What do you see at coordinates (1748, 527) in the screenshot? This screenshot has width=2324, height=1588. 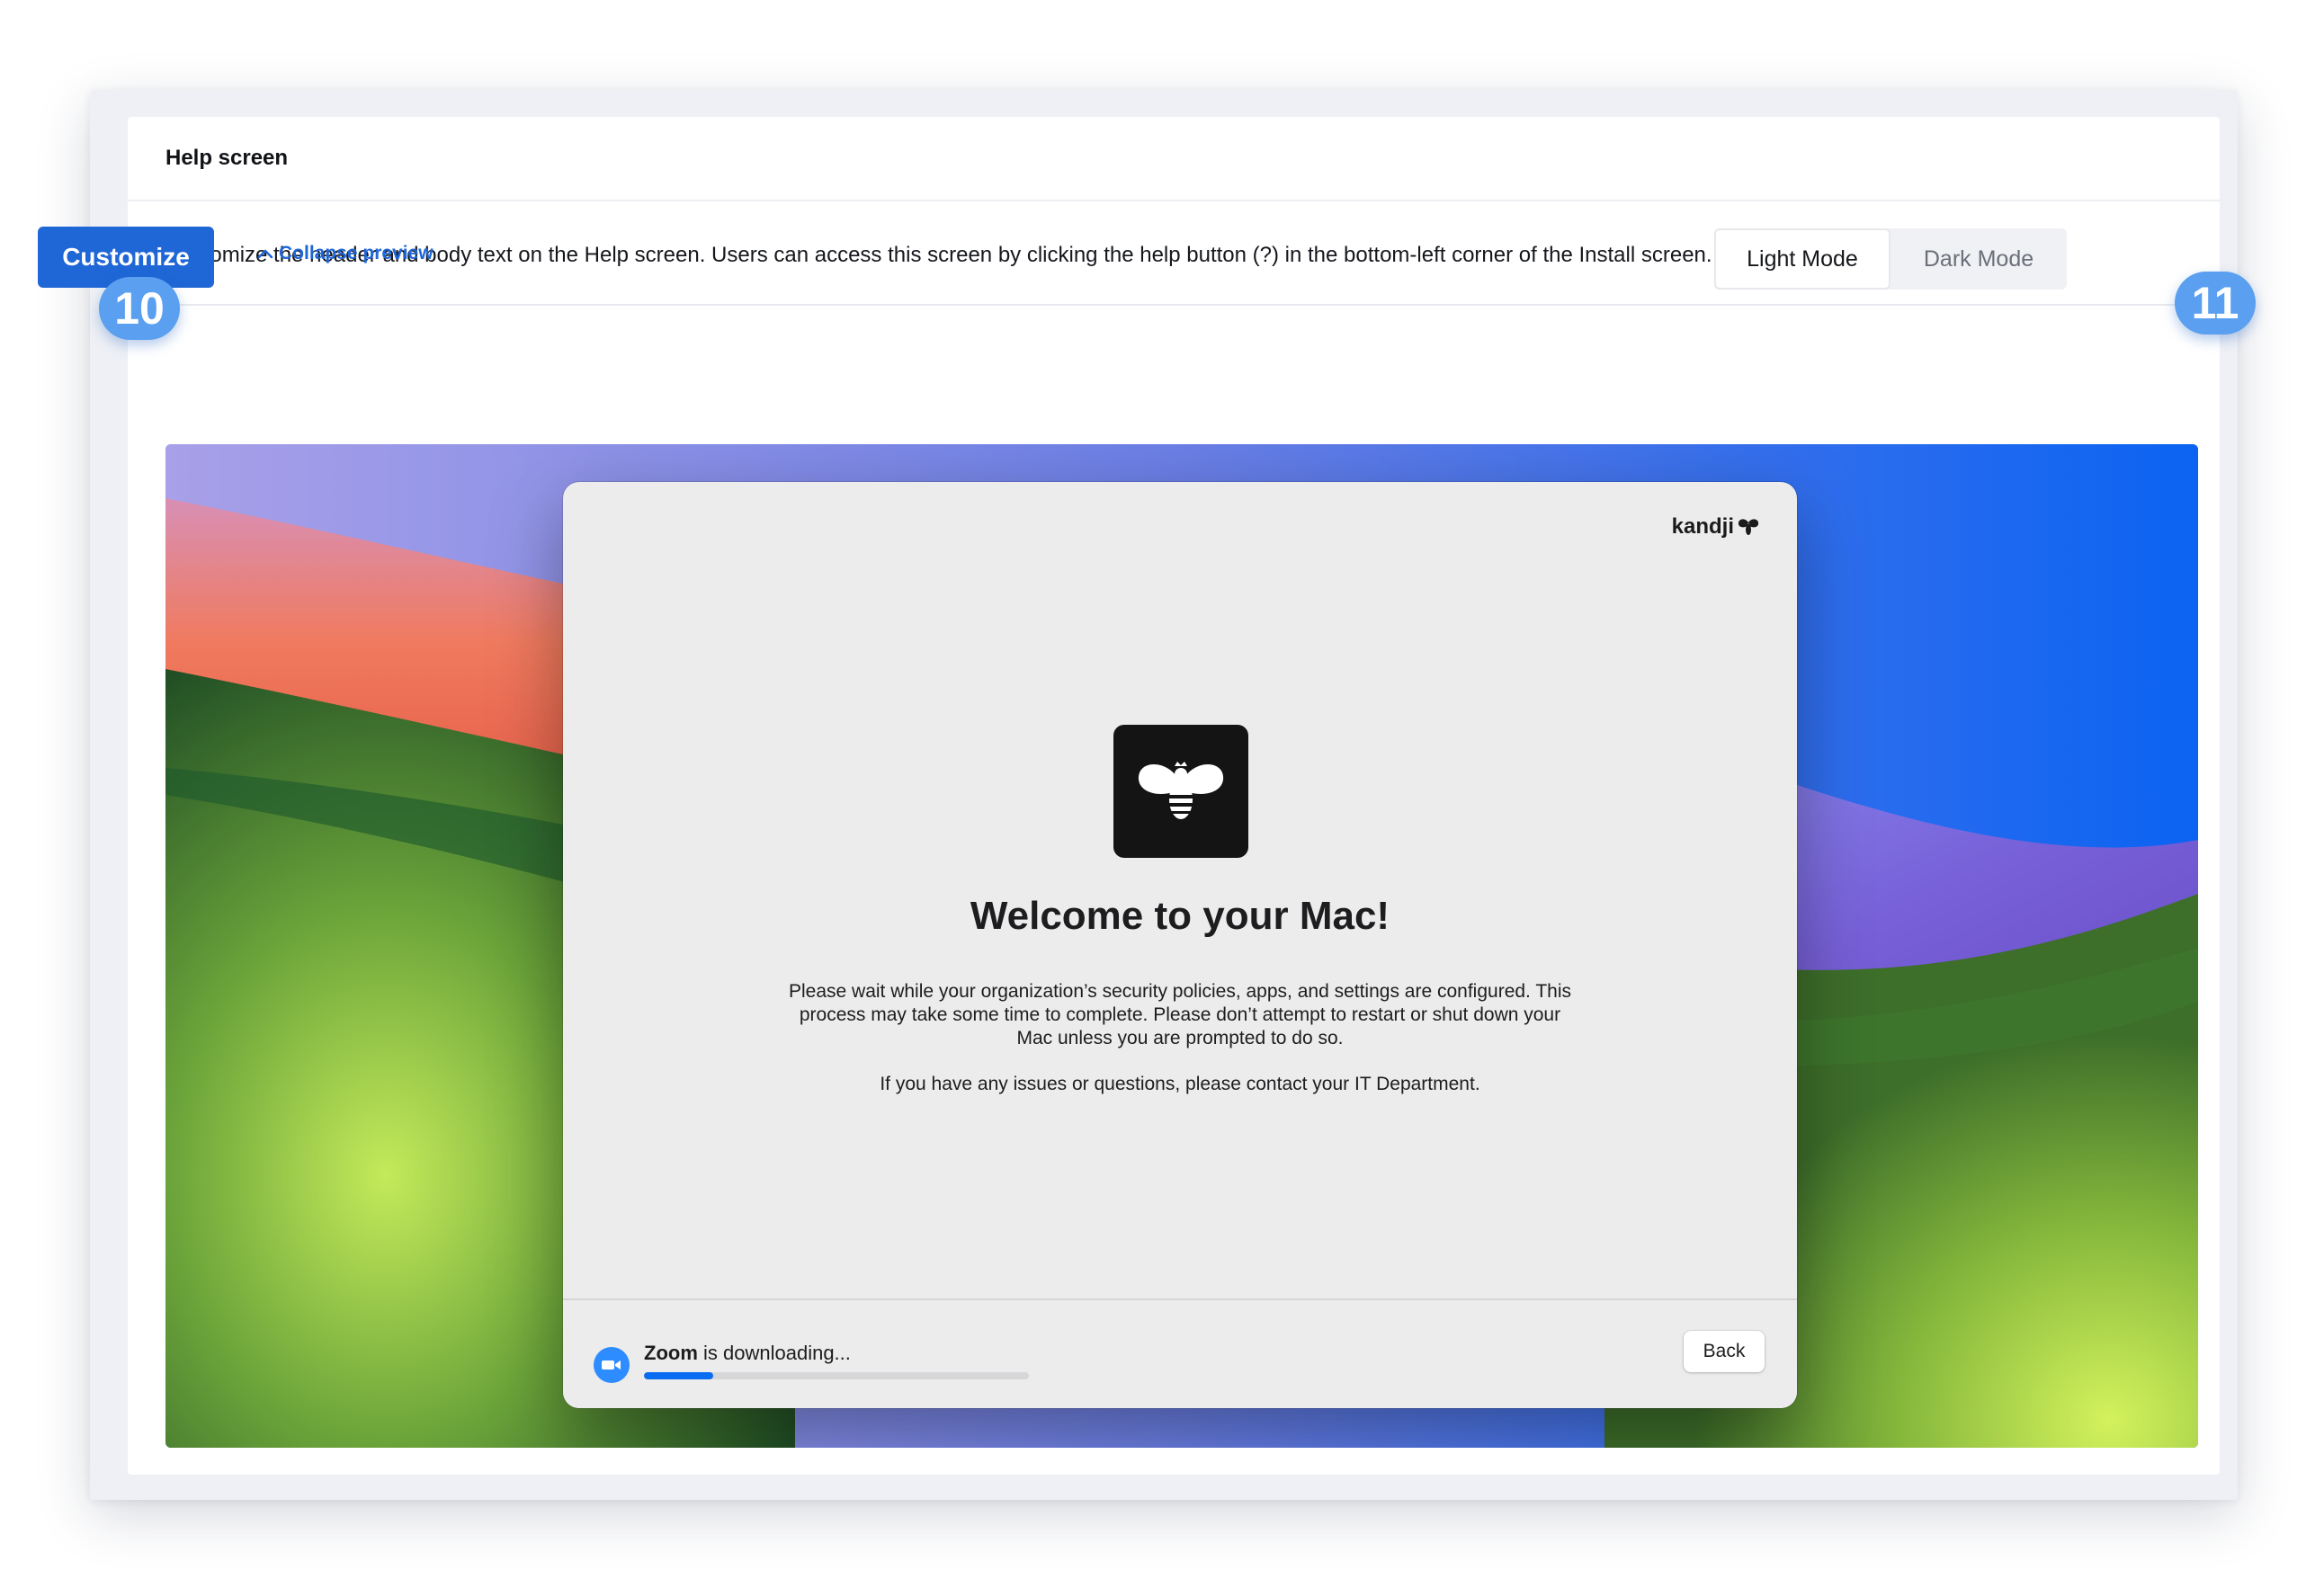 I see `kandji-bee-icon` at bounding box center [1748, 527].